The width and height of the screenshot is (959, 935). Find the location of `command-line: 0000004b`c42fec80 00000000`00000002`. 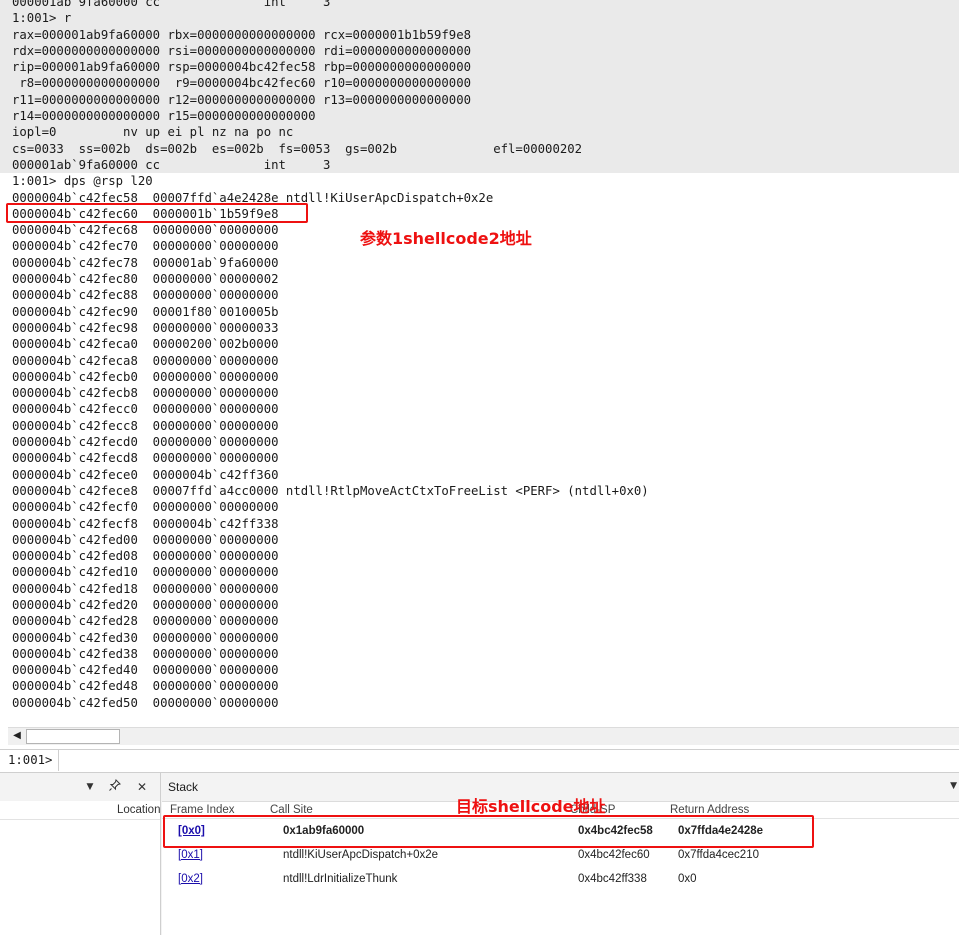

command-line: 0000004b`c42fec80 00000000`00000002 is located at coordinates (145, 279).